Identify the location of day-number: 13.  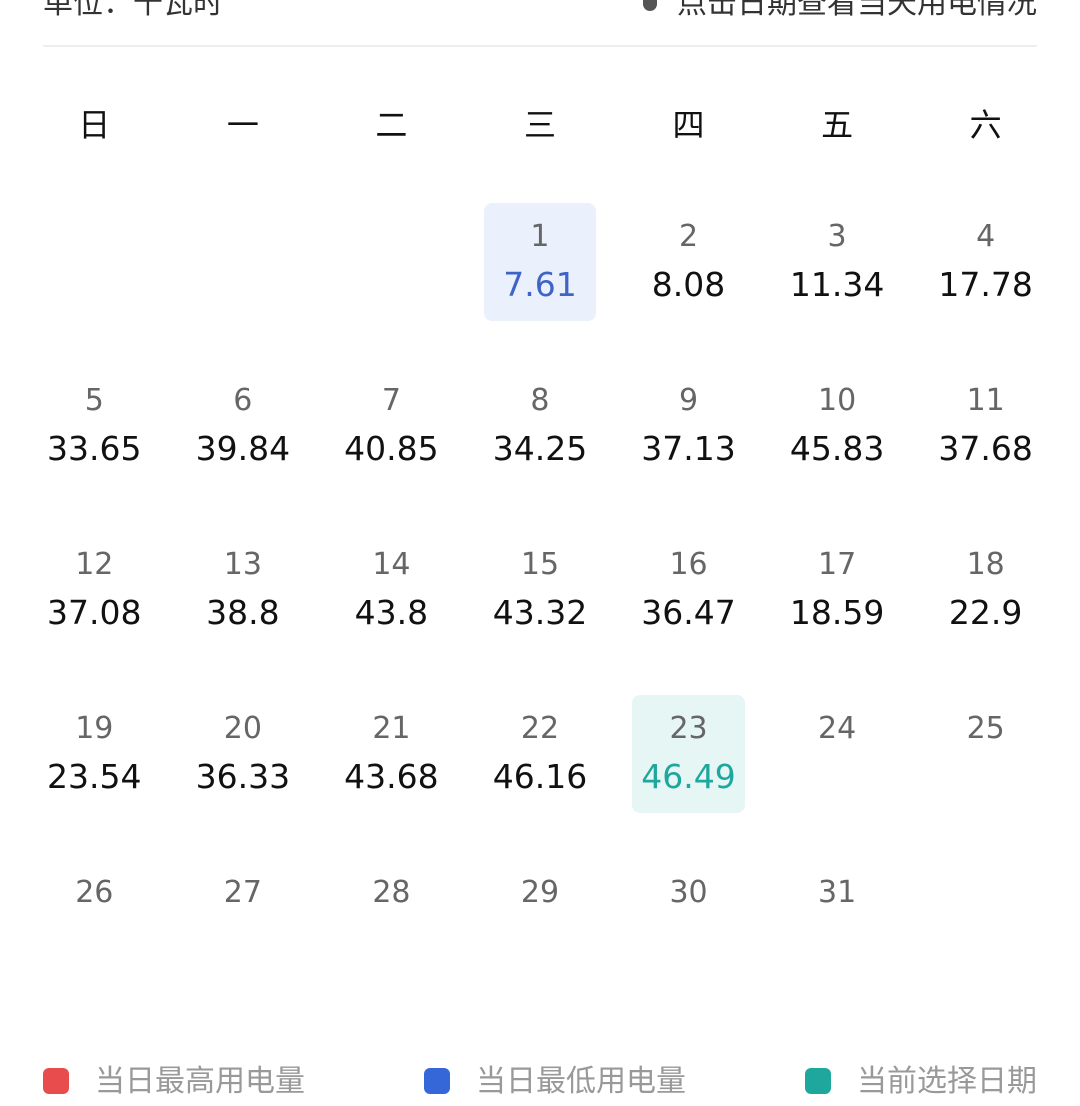
(242, 564).